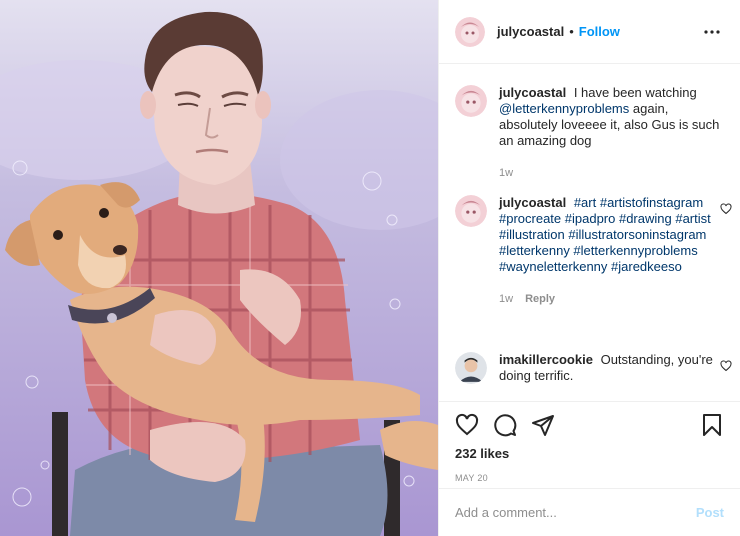 This screenshot has width=740, height=536. What do you see at coordinates (710, 512) in the screenshot?
I see `post-comment-button: Post` at bounding box center [710, 512].